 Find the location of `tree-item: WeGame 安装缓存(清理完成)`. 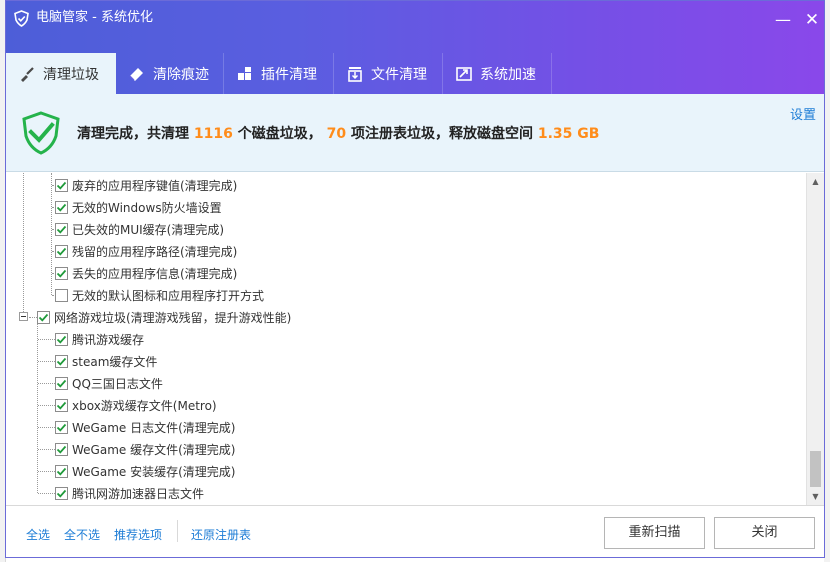

tree-item: WeGame 安装缓存(清理完成) is located at coordinates (145, 471).